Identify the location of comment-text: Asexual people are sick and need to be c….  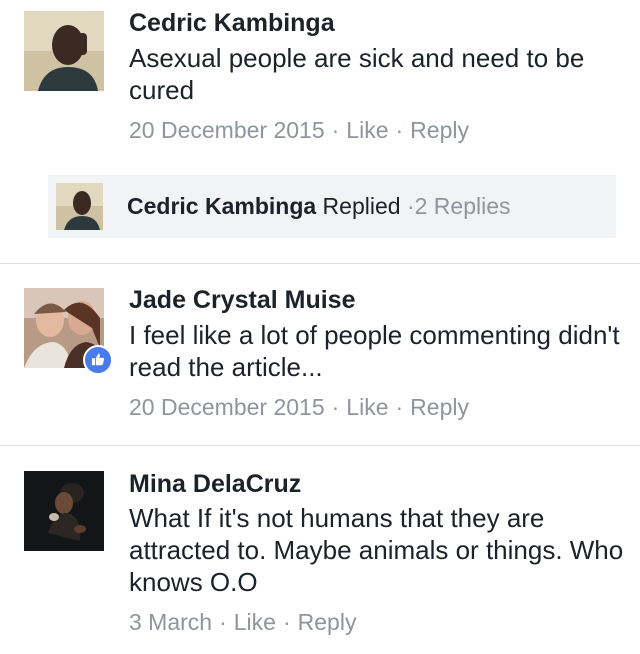
(357, 74).